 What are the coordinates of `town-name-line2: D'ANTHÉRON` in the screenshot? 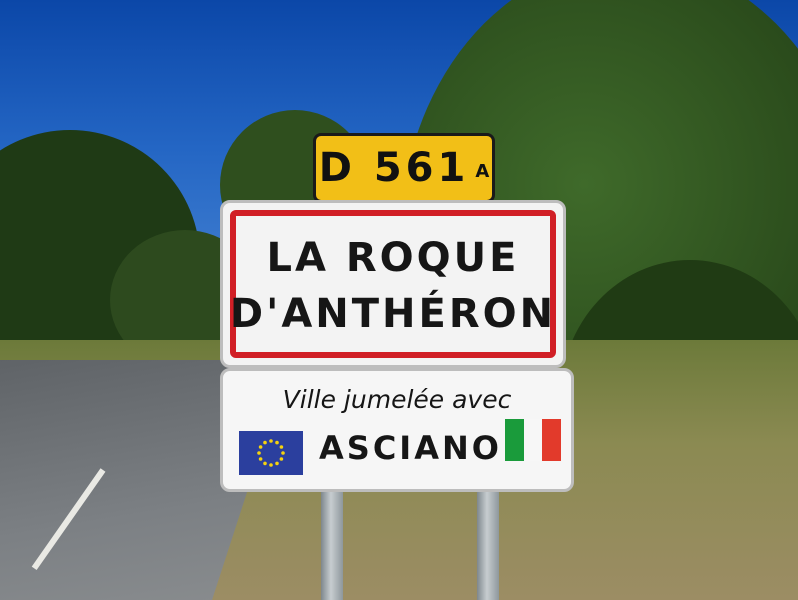 It's located at (393, 314).